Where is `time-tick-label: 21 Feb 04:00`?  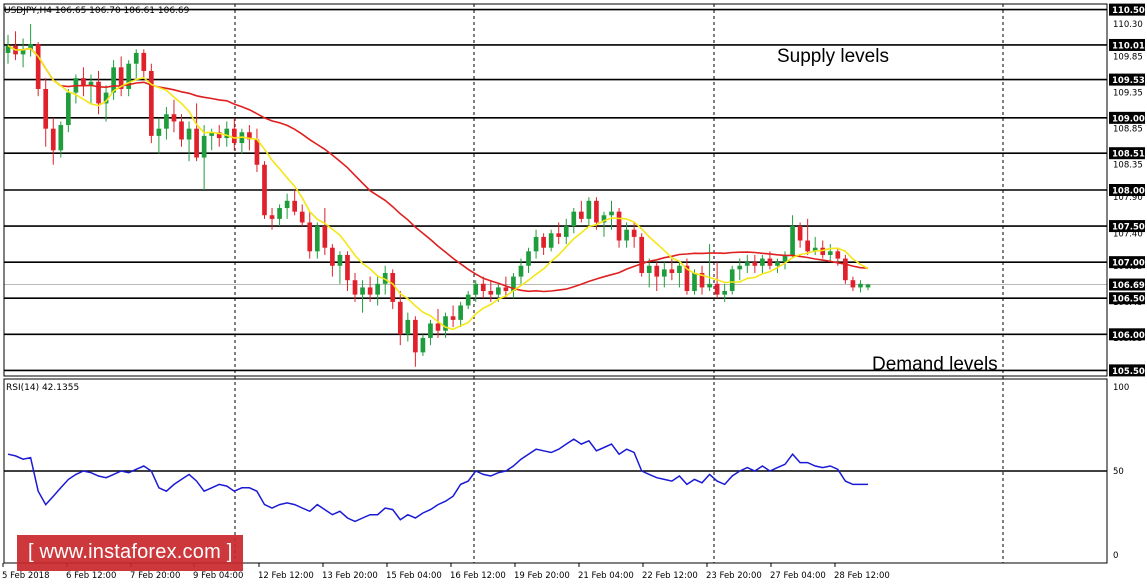
time-tick-label: 21 Feb 04:00 is located at coordinates (606, 576).